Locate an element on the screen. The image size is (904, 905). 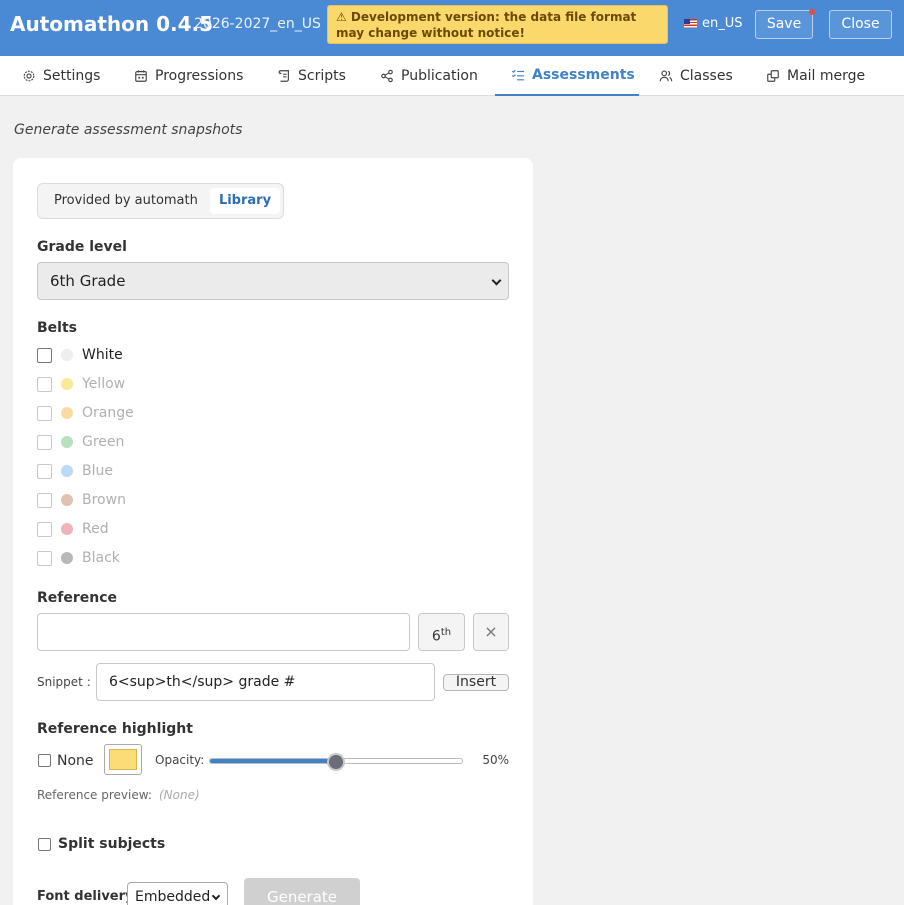
tab-publication: Publication is located at coordinates (429, 76).